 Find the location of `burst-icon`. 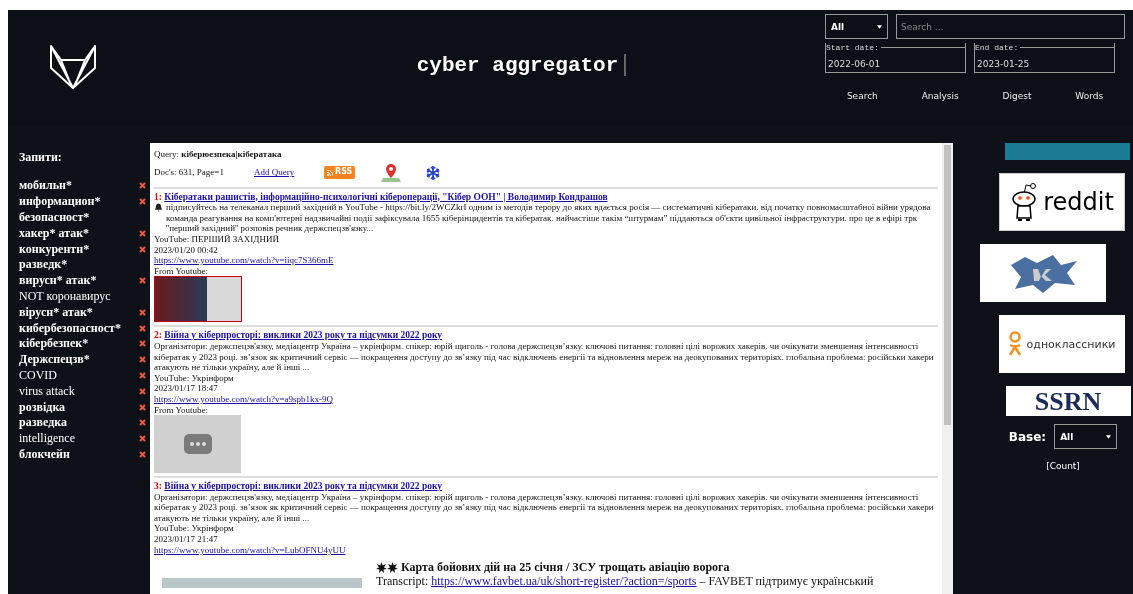

burst-icon is located at coordinates (387, 567).